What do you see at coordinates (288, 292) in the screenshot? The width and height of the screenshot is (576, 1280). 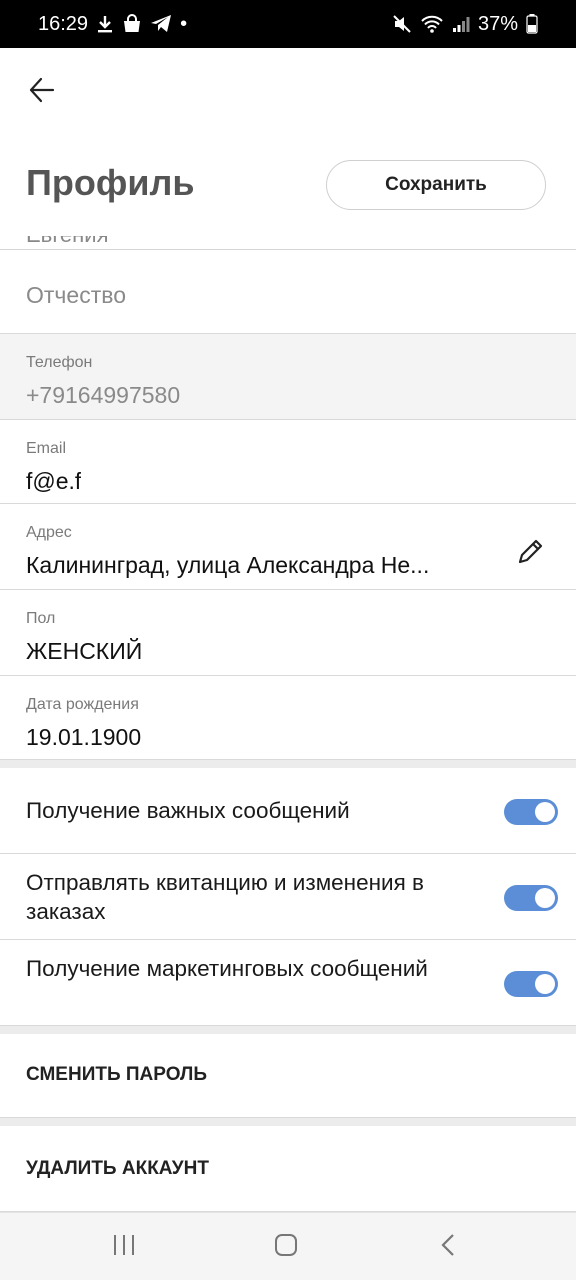 I see `patronymic-field: Отчество` at bounding box center [288, 292].